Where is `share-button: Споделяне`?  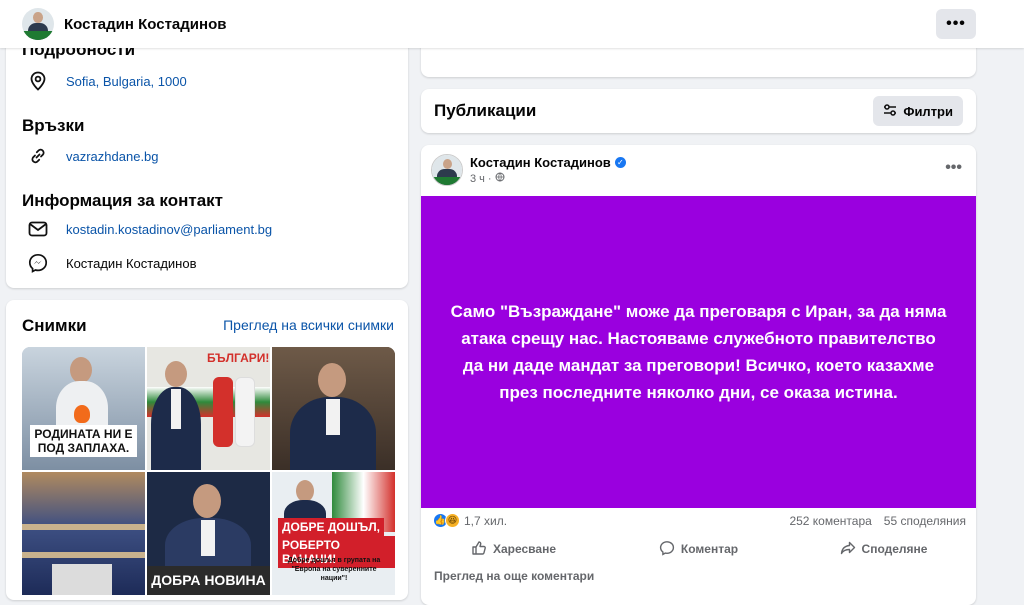 share-button: Споделяне is located at coordinates (883, 549).